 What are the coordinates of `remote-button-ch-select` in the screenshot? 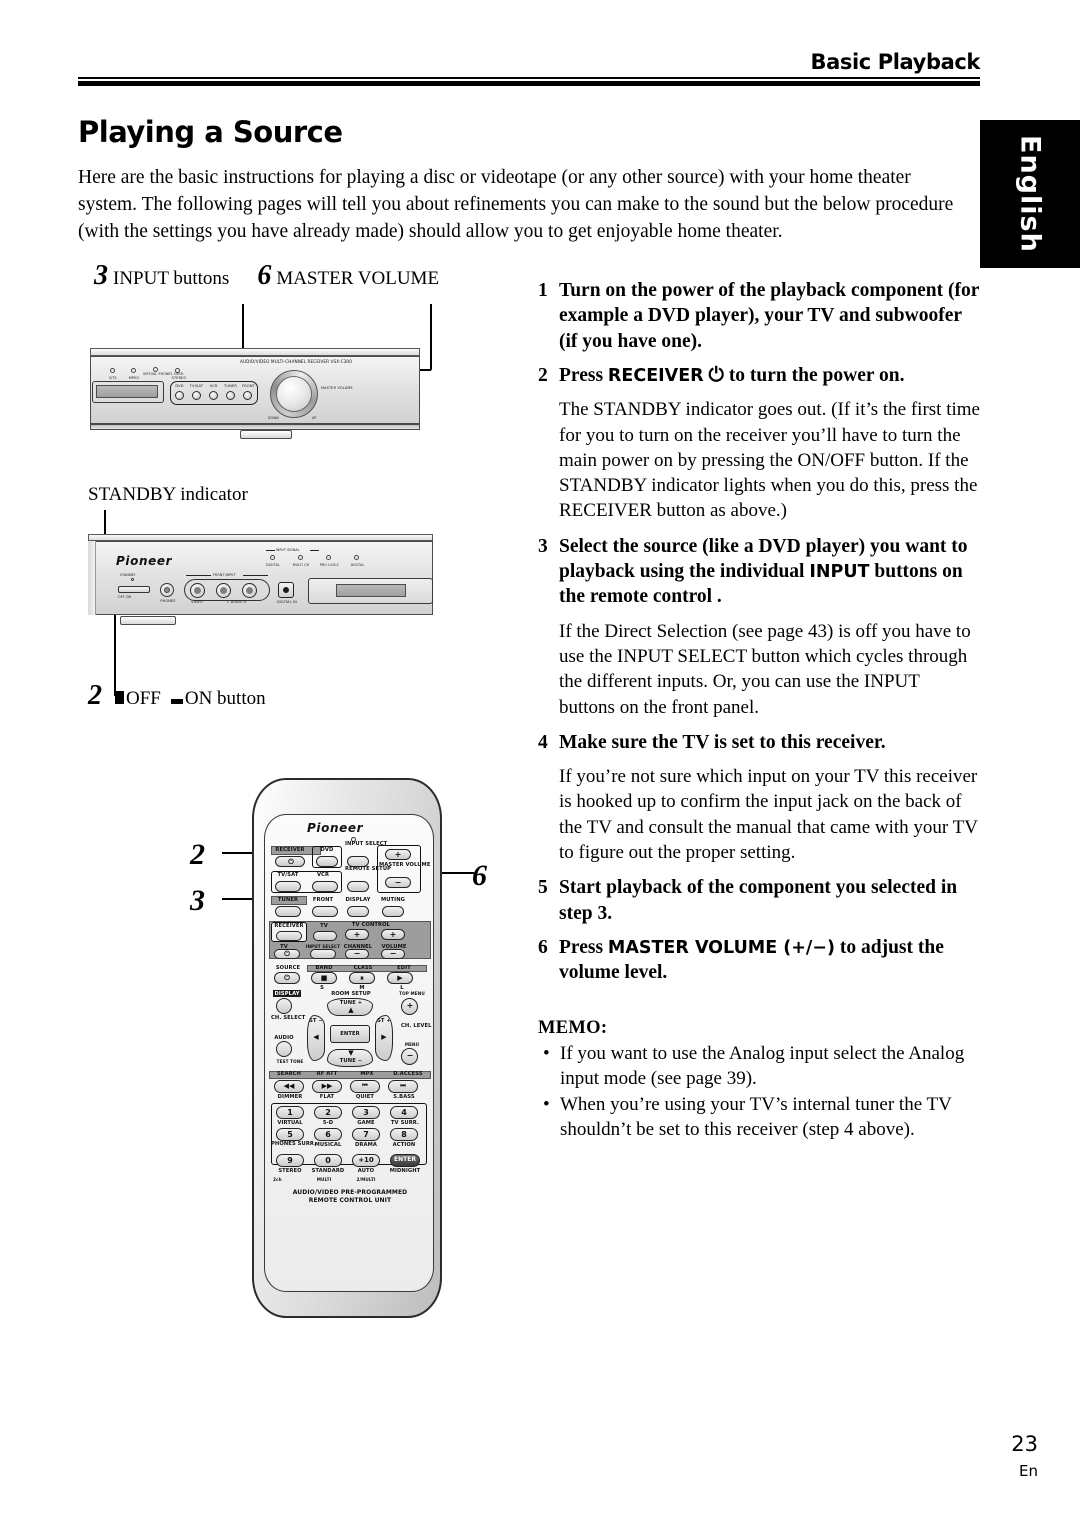 It's located at (284, 1006).